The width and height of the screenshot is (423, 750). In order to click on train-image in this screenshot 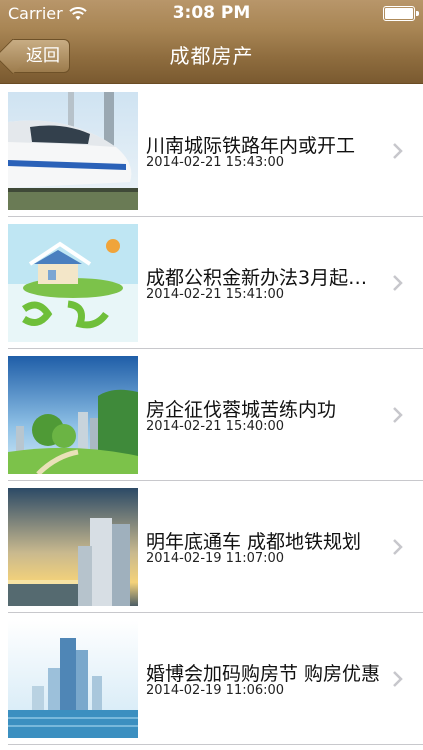, I will do `click(73, 151)`.